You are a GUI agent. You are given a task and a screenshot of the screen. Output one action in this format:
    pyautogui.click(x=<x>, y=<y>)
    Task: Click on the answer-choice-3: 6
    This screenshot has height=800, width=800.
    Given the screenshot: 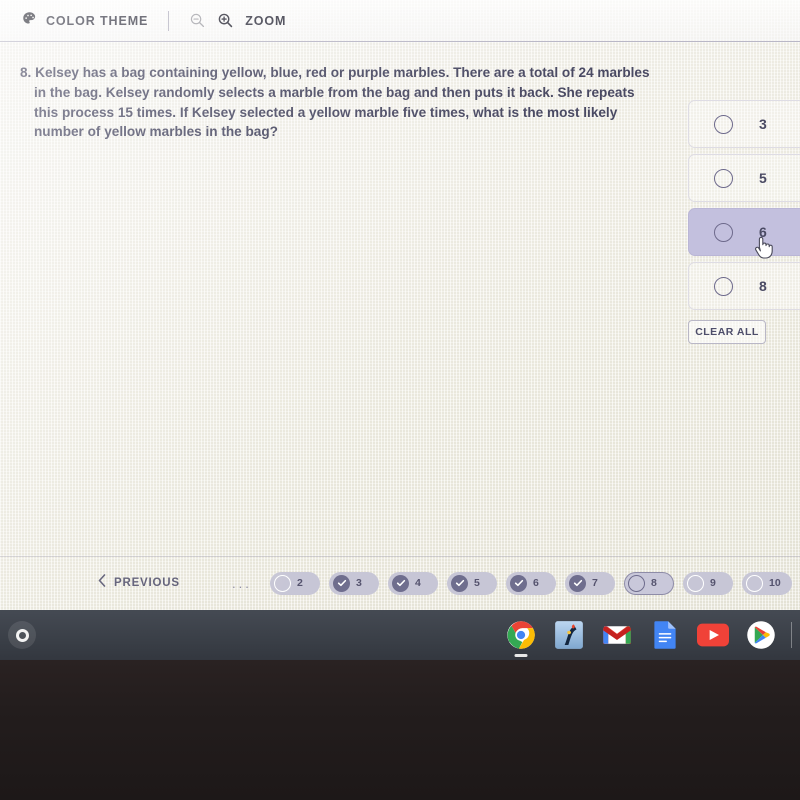 What is the action you would take?
    pyautogui.click(x=744, y=232)
    